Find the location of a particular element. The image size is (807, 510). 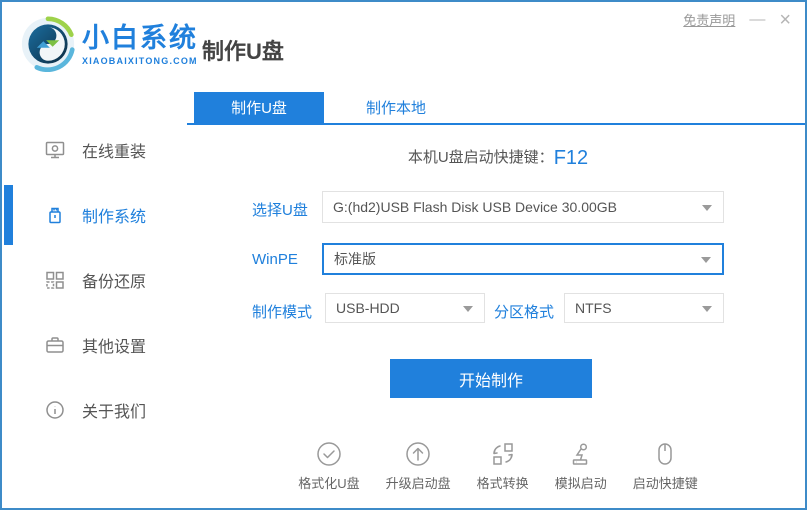

sidebar-item-label: 在线重装 is located at coordinates (114, 152).